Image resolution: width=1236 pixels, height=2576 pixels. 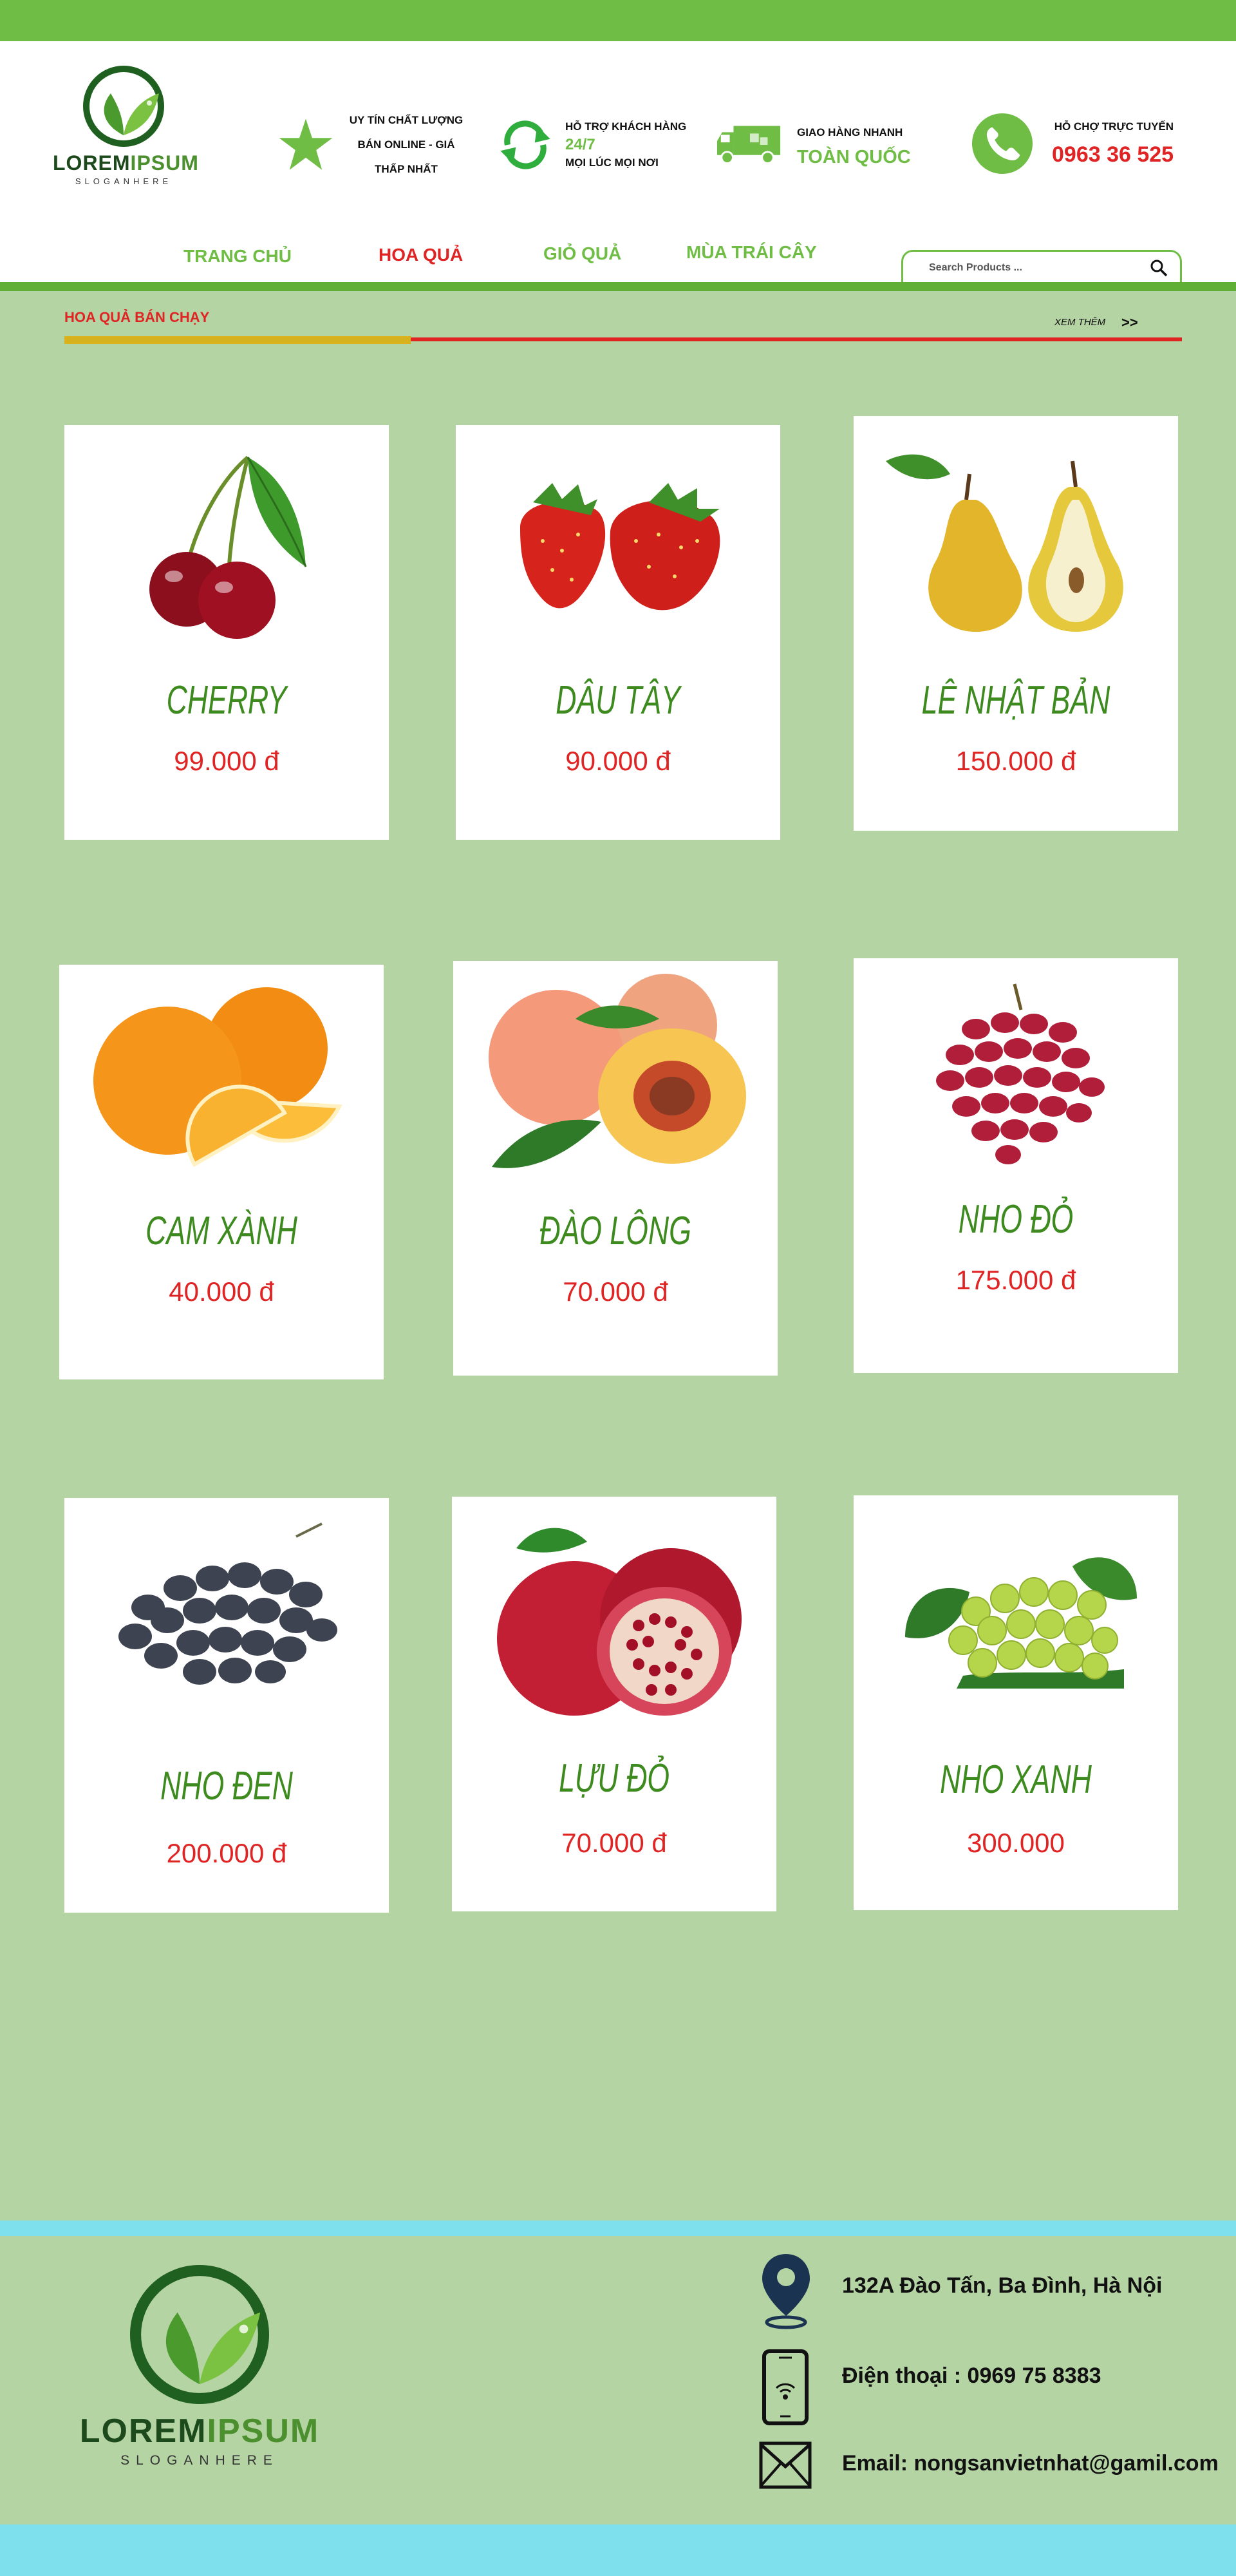 What do you see at coordinates (850, 132) in the screenshot?
I see `feature-delivery-line1: GIAO HÀNG NHANH` at bounding box center [850, 132].